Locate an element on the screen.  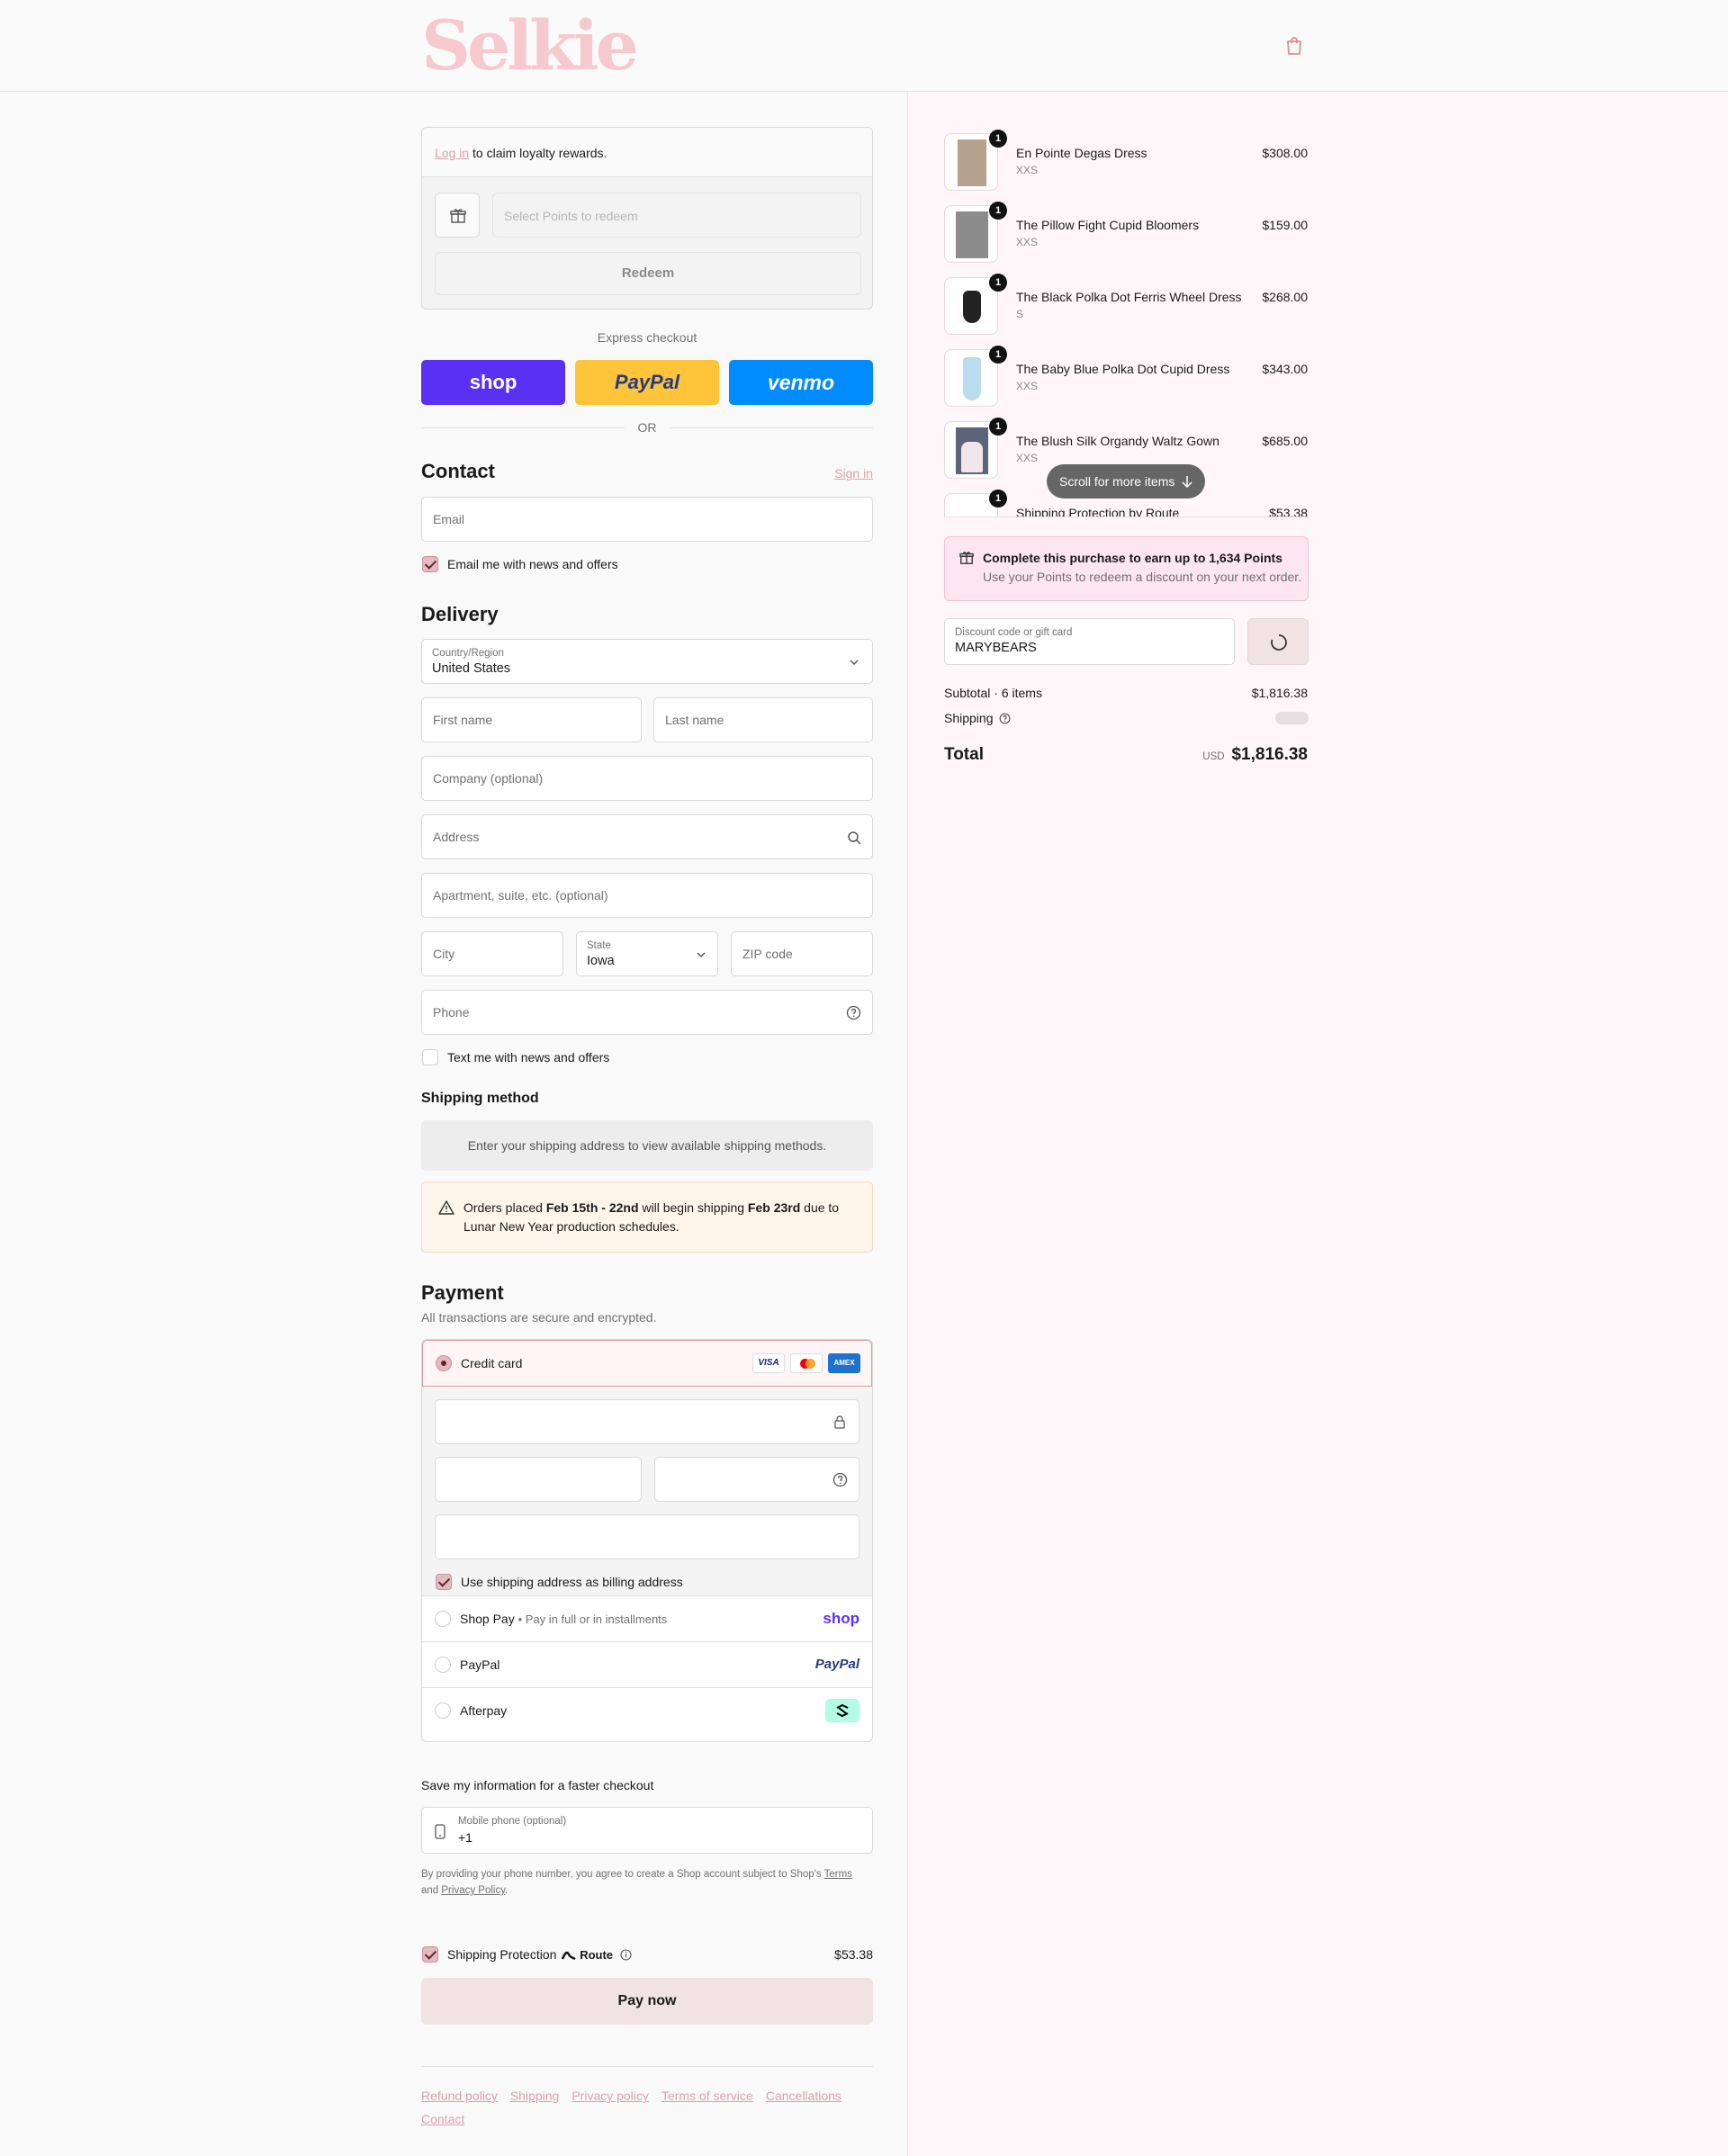
product-price: $343.00 is located at coordinates (1285, 369).